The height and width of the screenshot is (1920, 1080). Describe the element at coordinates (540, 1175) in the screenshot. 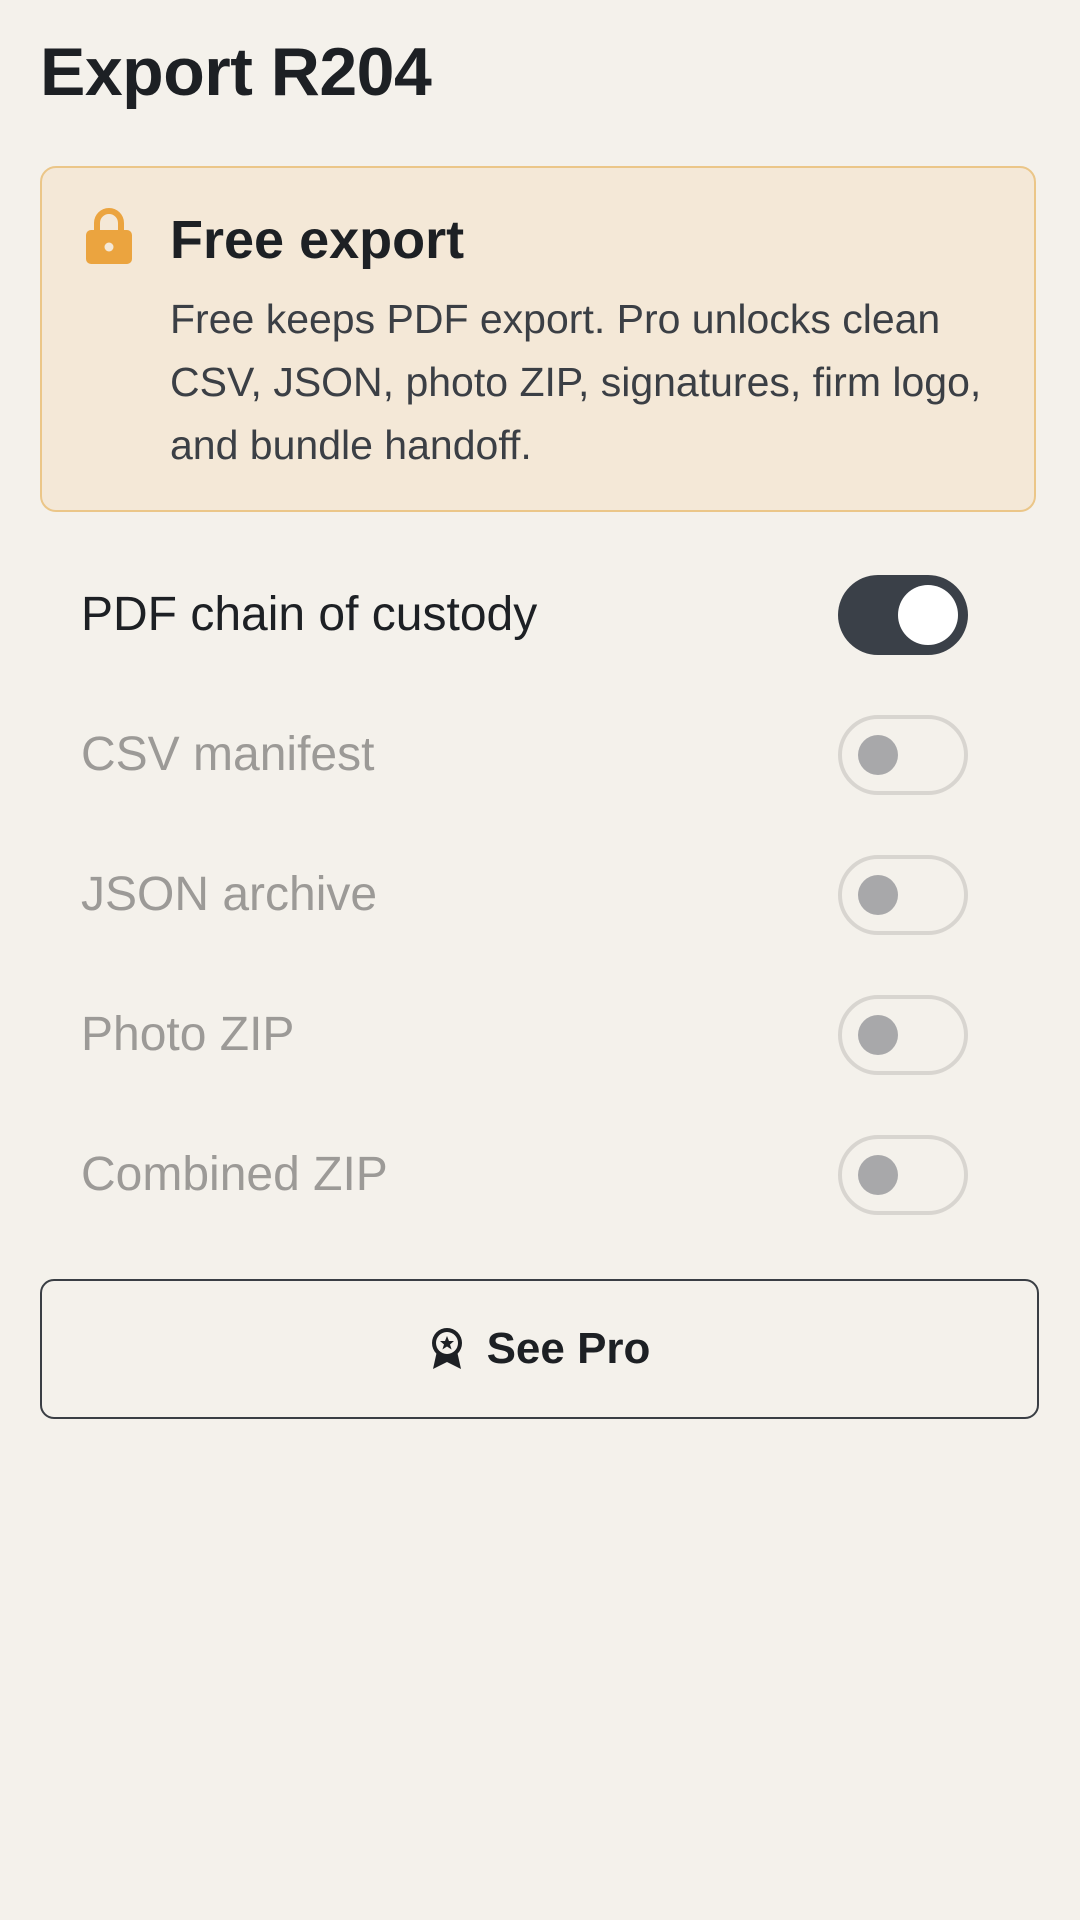

I see `toggle-row-combined-zip: Combined ZIP` at that location.